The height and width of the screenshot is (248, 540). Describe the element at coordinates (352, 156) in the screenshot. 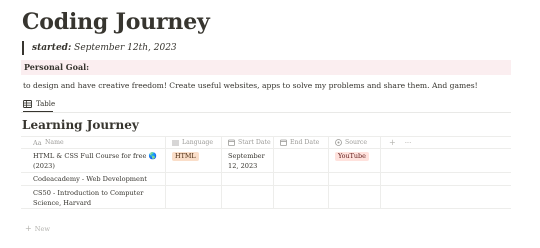

I see `source-tag: YouTube` at that location.